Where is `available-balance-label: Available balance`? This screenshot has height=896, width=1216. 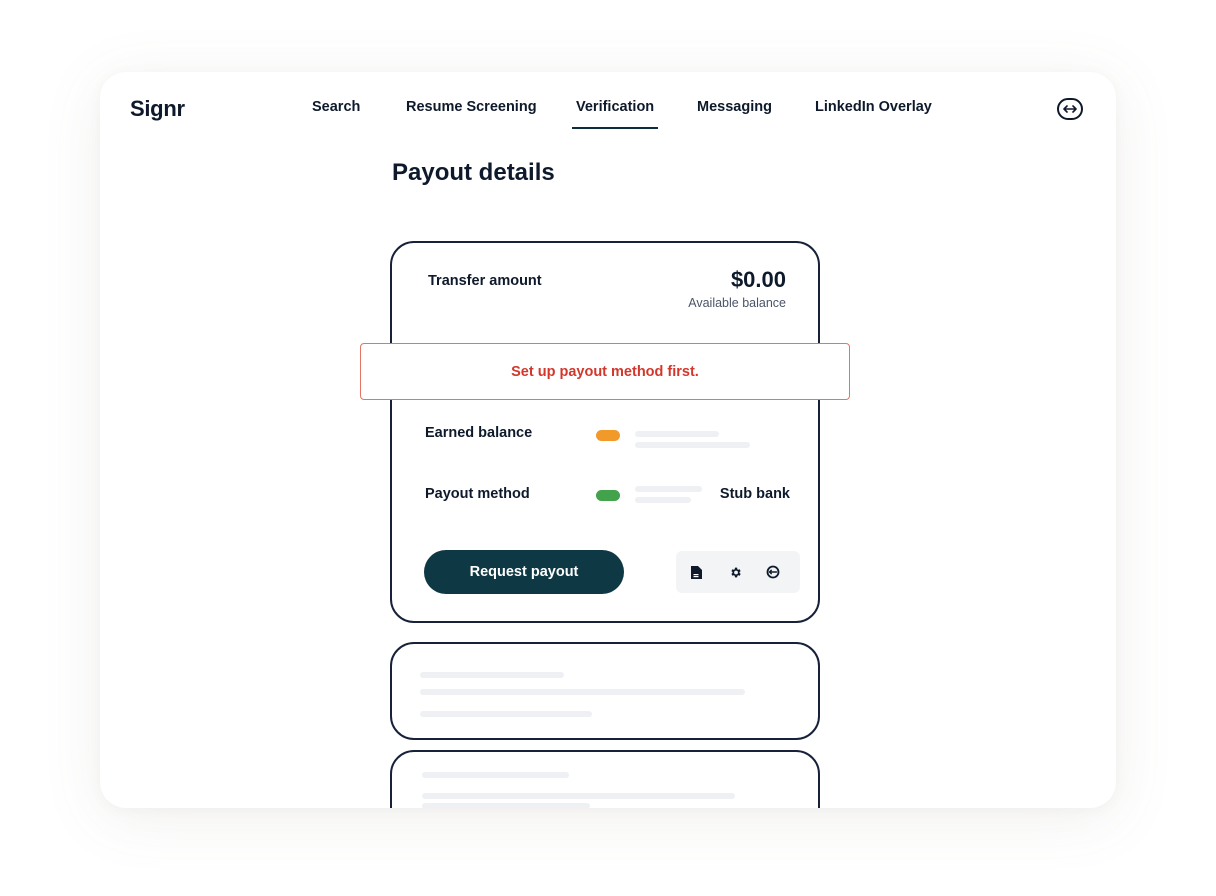
available-balance-label: Available balance is located at coordinates (737, 303).